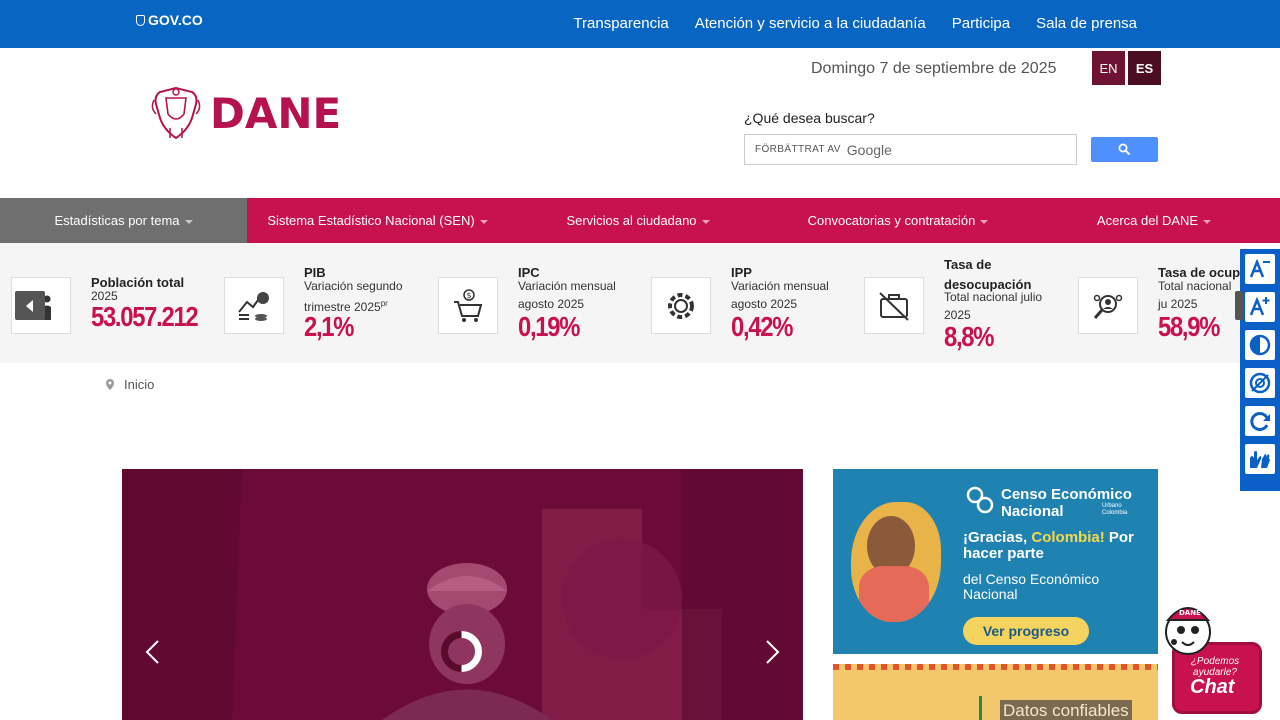 The width and height of the screenshot is (1280, 720). I want to click on chat-label: Chat, so click(1212, 687).